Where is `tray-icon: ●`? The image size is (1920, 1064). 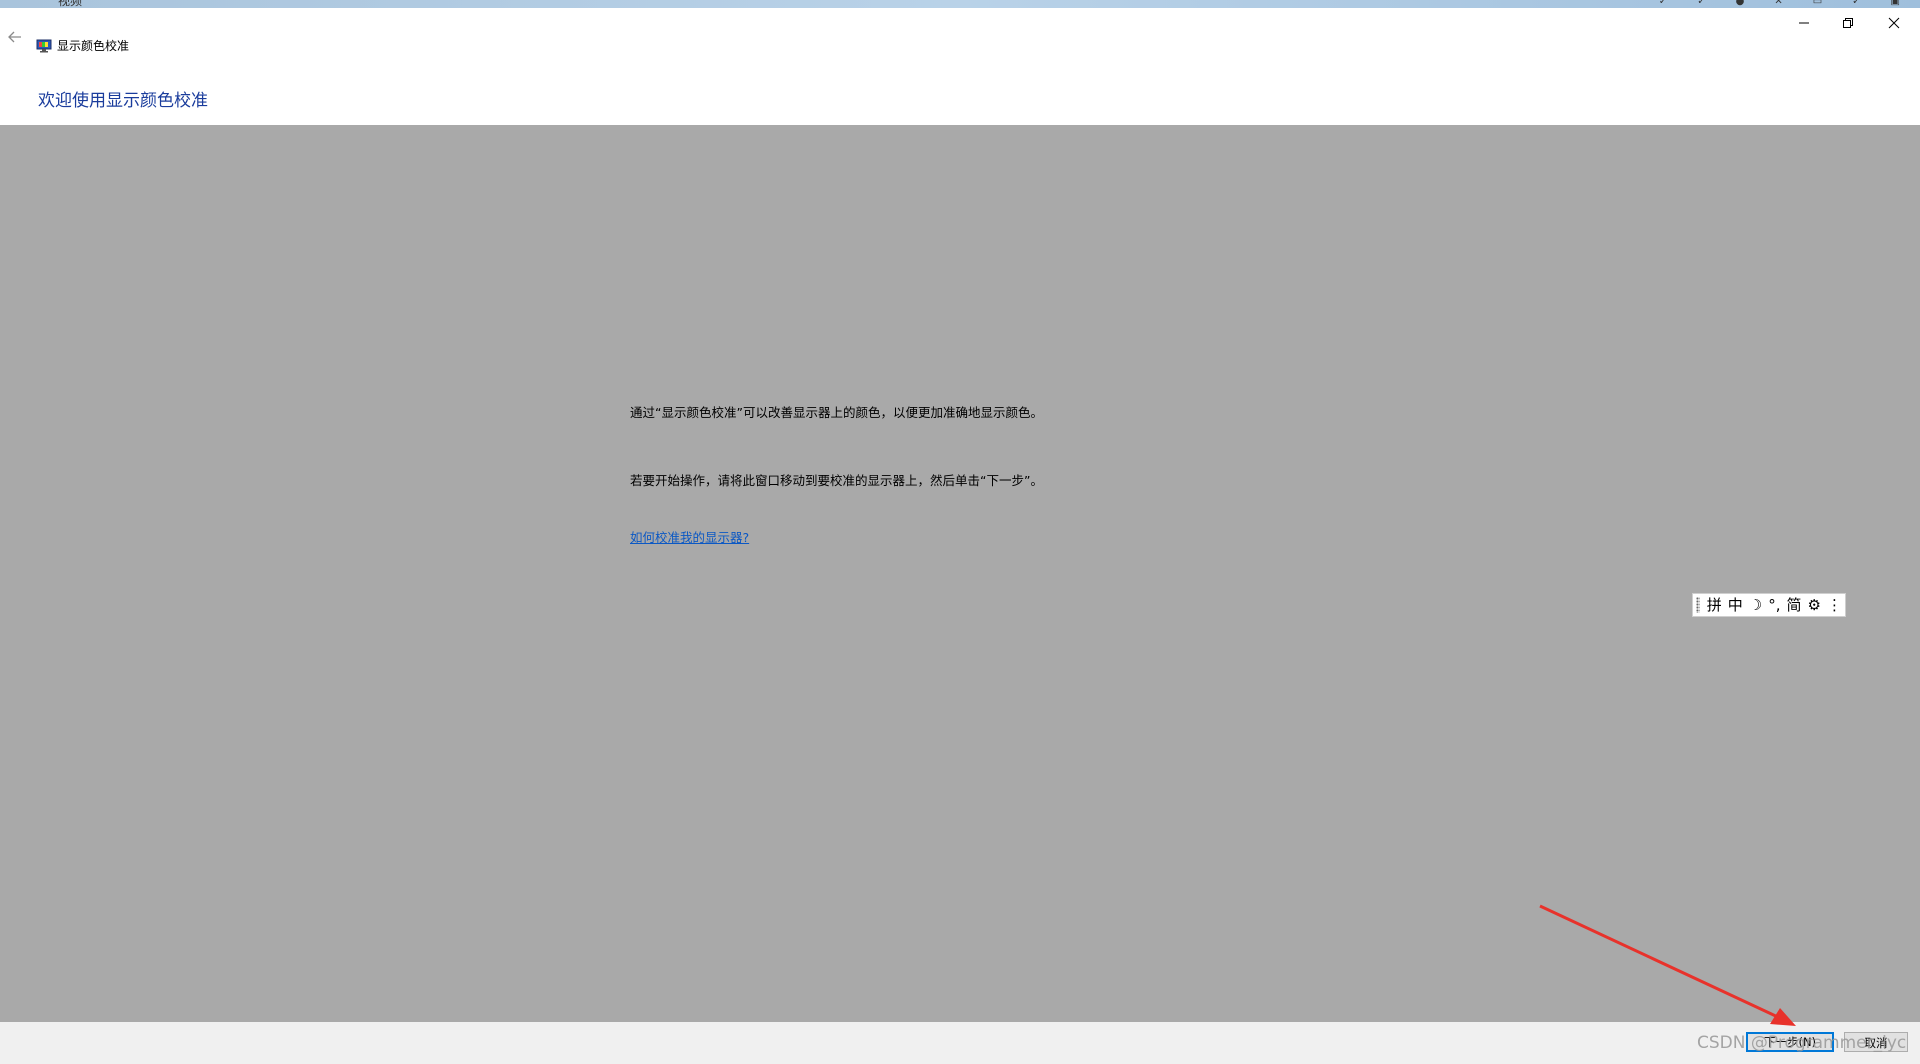
tray-icon: ● is located at coordinates (1740, 3).